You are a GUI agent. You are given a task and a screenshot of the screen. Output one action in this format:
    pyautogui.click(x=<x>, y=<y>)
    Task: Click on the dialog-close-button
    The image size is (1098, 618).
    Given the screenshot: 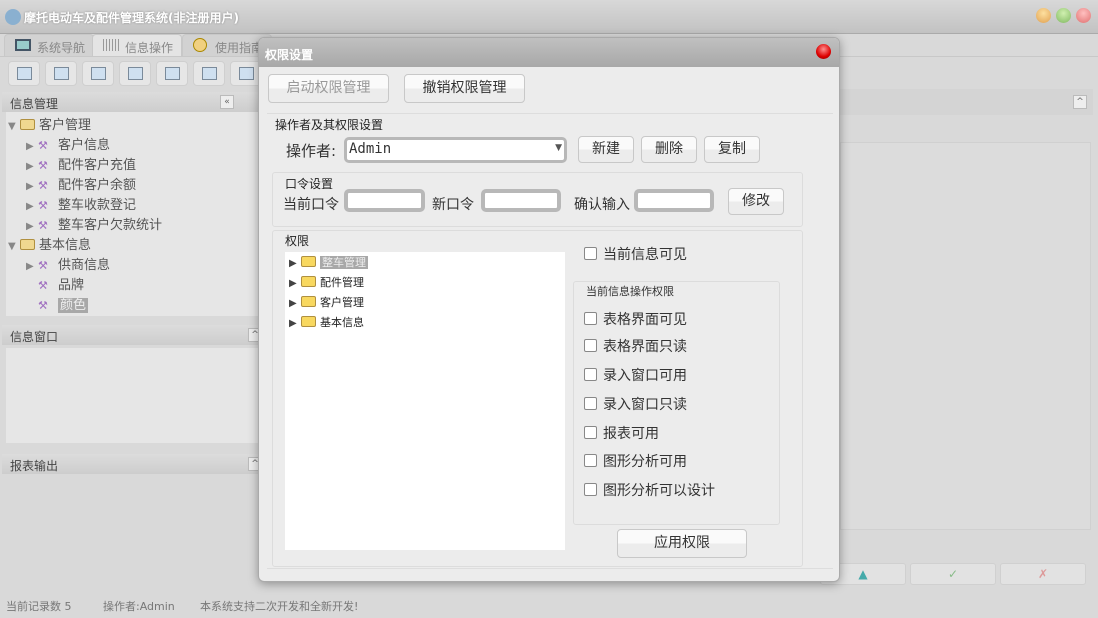 What is the action you would take?
    pyautogui.click(x=823, y=51)
    